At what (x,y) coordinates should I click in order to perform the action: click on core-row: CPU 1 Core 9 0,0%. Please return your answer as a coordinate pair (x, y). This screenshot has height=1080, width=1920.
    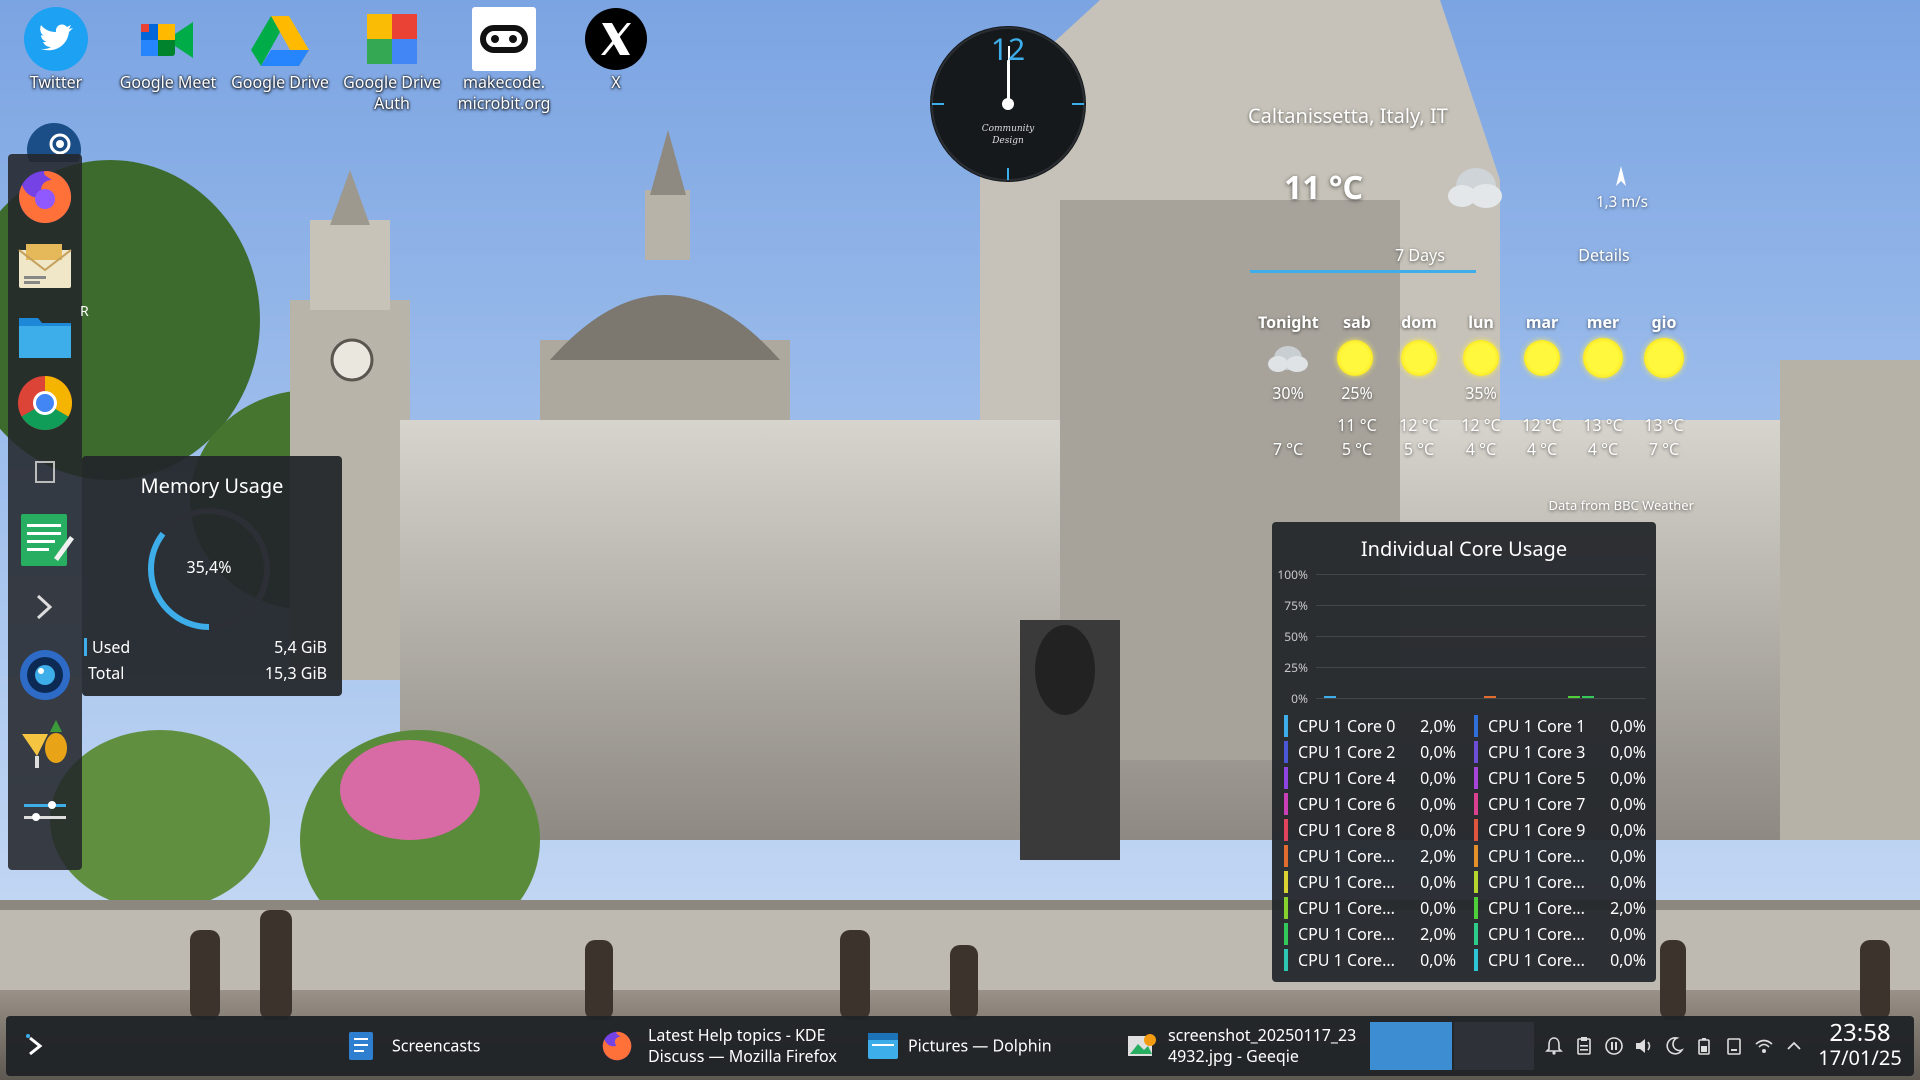
    Looking at the image, I should click on (1560, 830).